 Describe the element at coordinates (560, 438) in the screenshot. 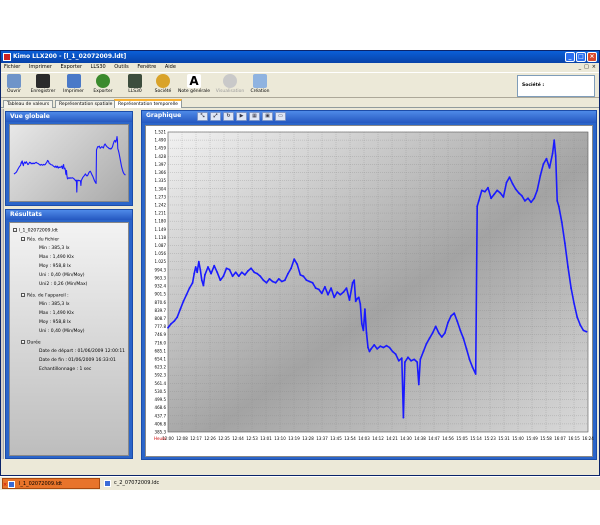

I see `x-tick-label: 16:07` at that location.